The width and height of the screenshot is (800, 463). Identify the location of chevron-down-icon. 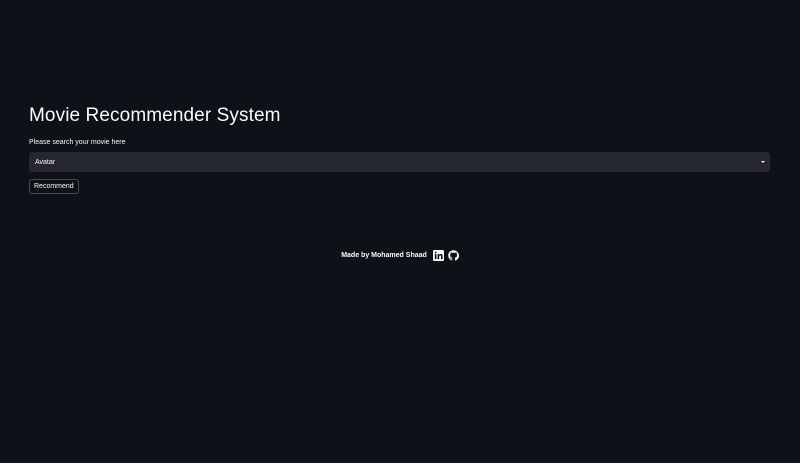
(763, 162).